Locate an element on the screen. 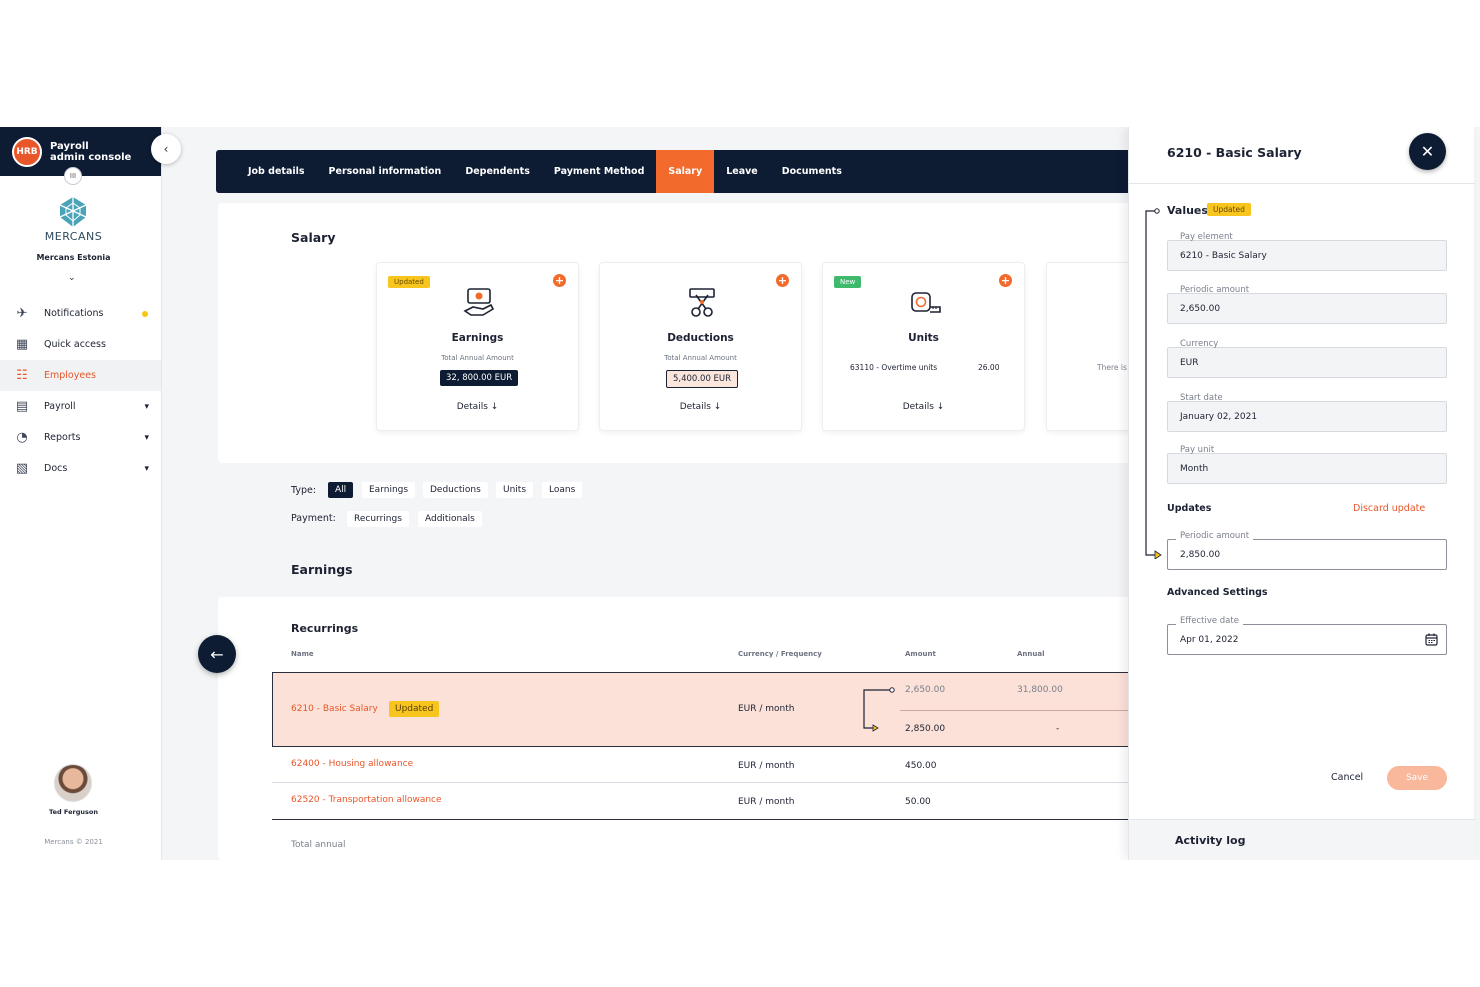 The width and height of the screenshot is (1480, 987). activity-log-bar: Activity log is located at coordinates (1302, 839).